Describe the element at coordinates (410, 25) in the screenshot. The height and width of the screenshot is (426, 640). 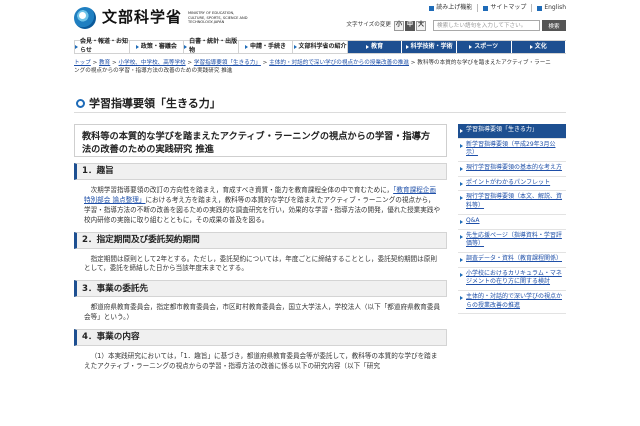
I see `font-size-medium-button: 中` at that location.